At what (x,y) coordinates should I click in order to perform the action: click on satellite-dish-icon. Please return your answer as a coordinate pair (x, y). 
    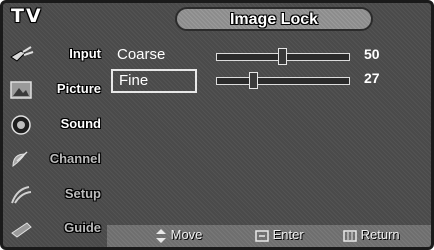
    Looking at the image, I should click on (20, 159).